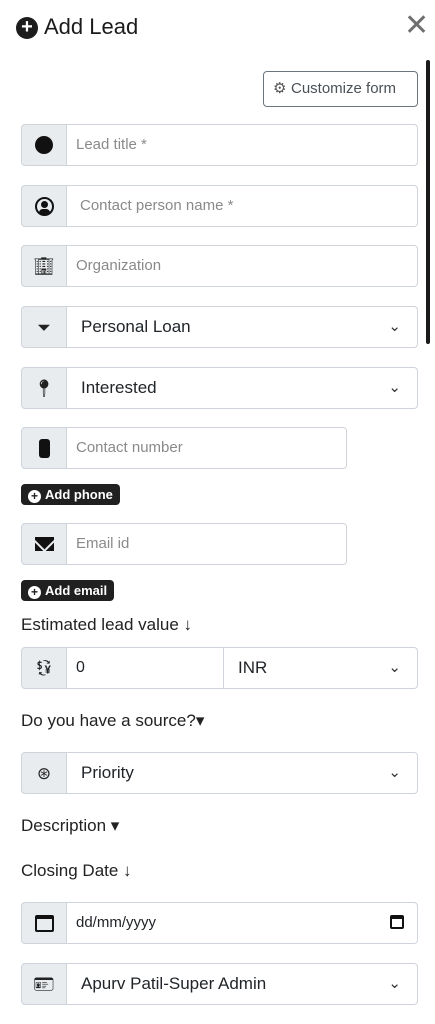 This screenshot has width=435, height=1024. I want to click on pipeline-addon: ⏷, so click(44, 327).